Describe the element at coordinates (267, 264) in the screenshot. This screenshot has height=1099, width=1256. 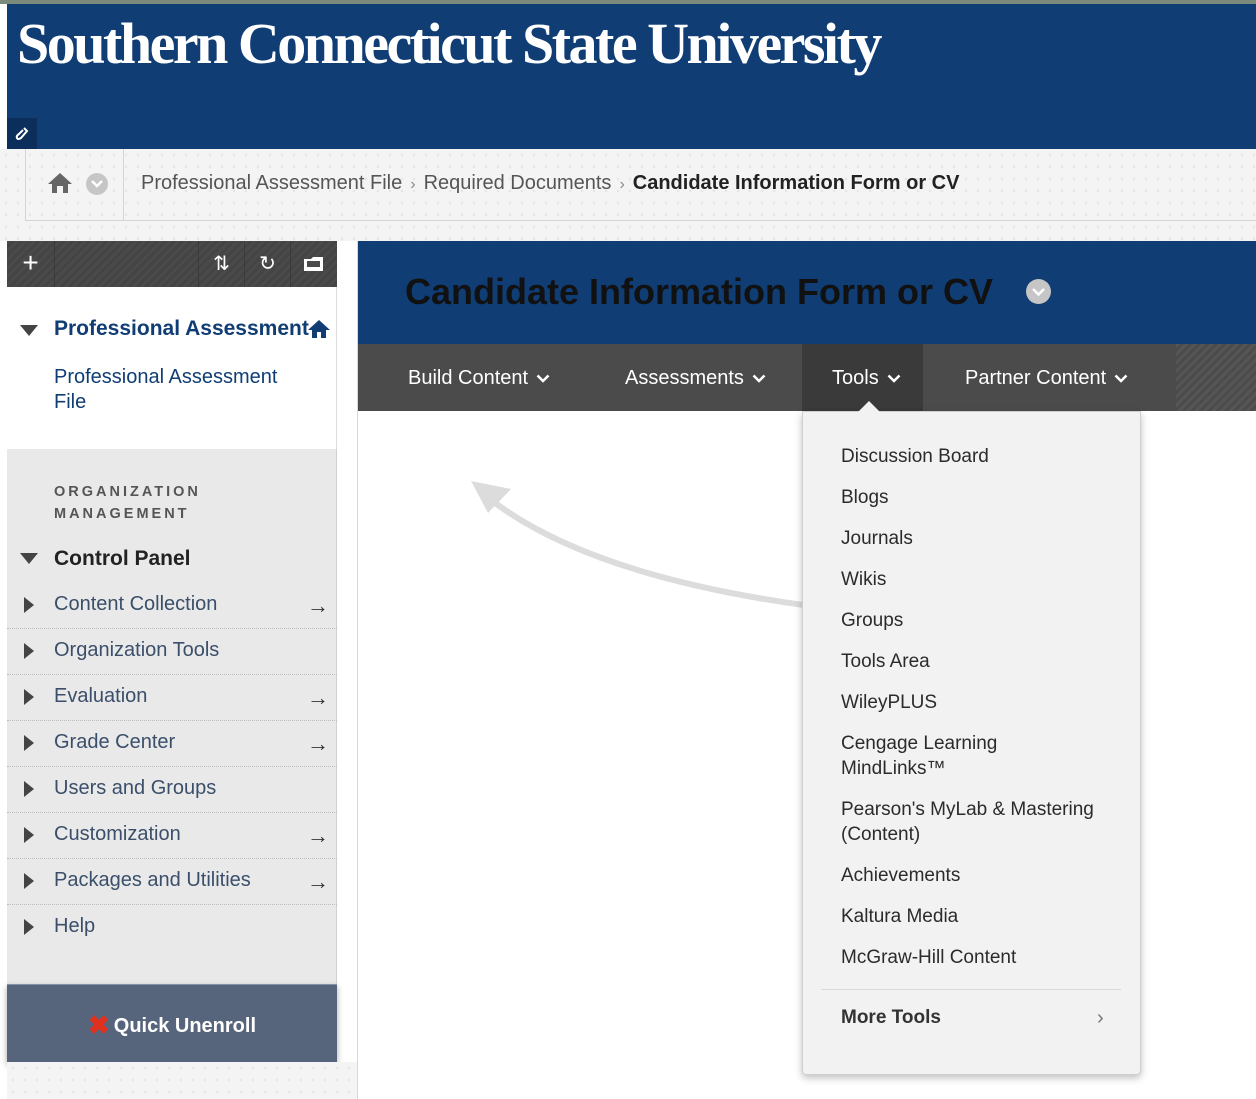
I see `refresh-icon: ↻` at that location.